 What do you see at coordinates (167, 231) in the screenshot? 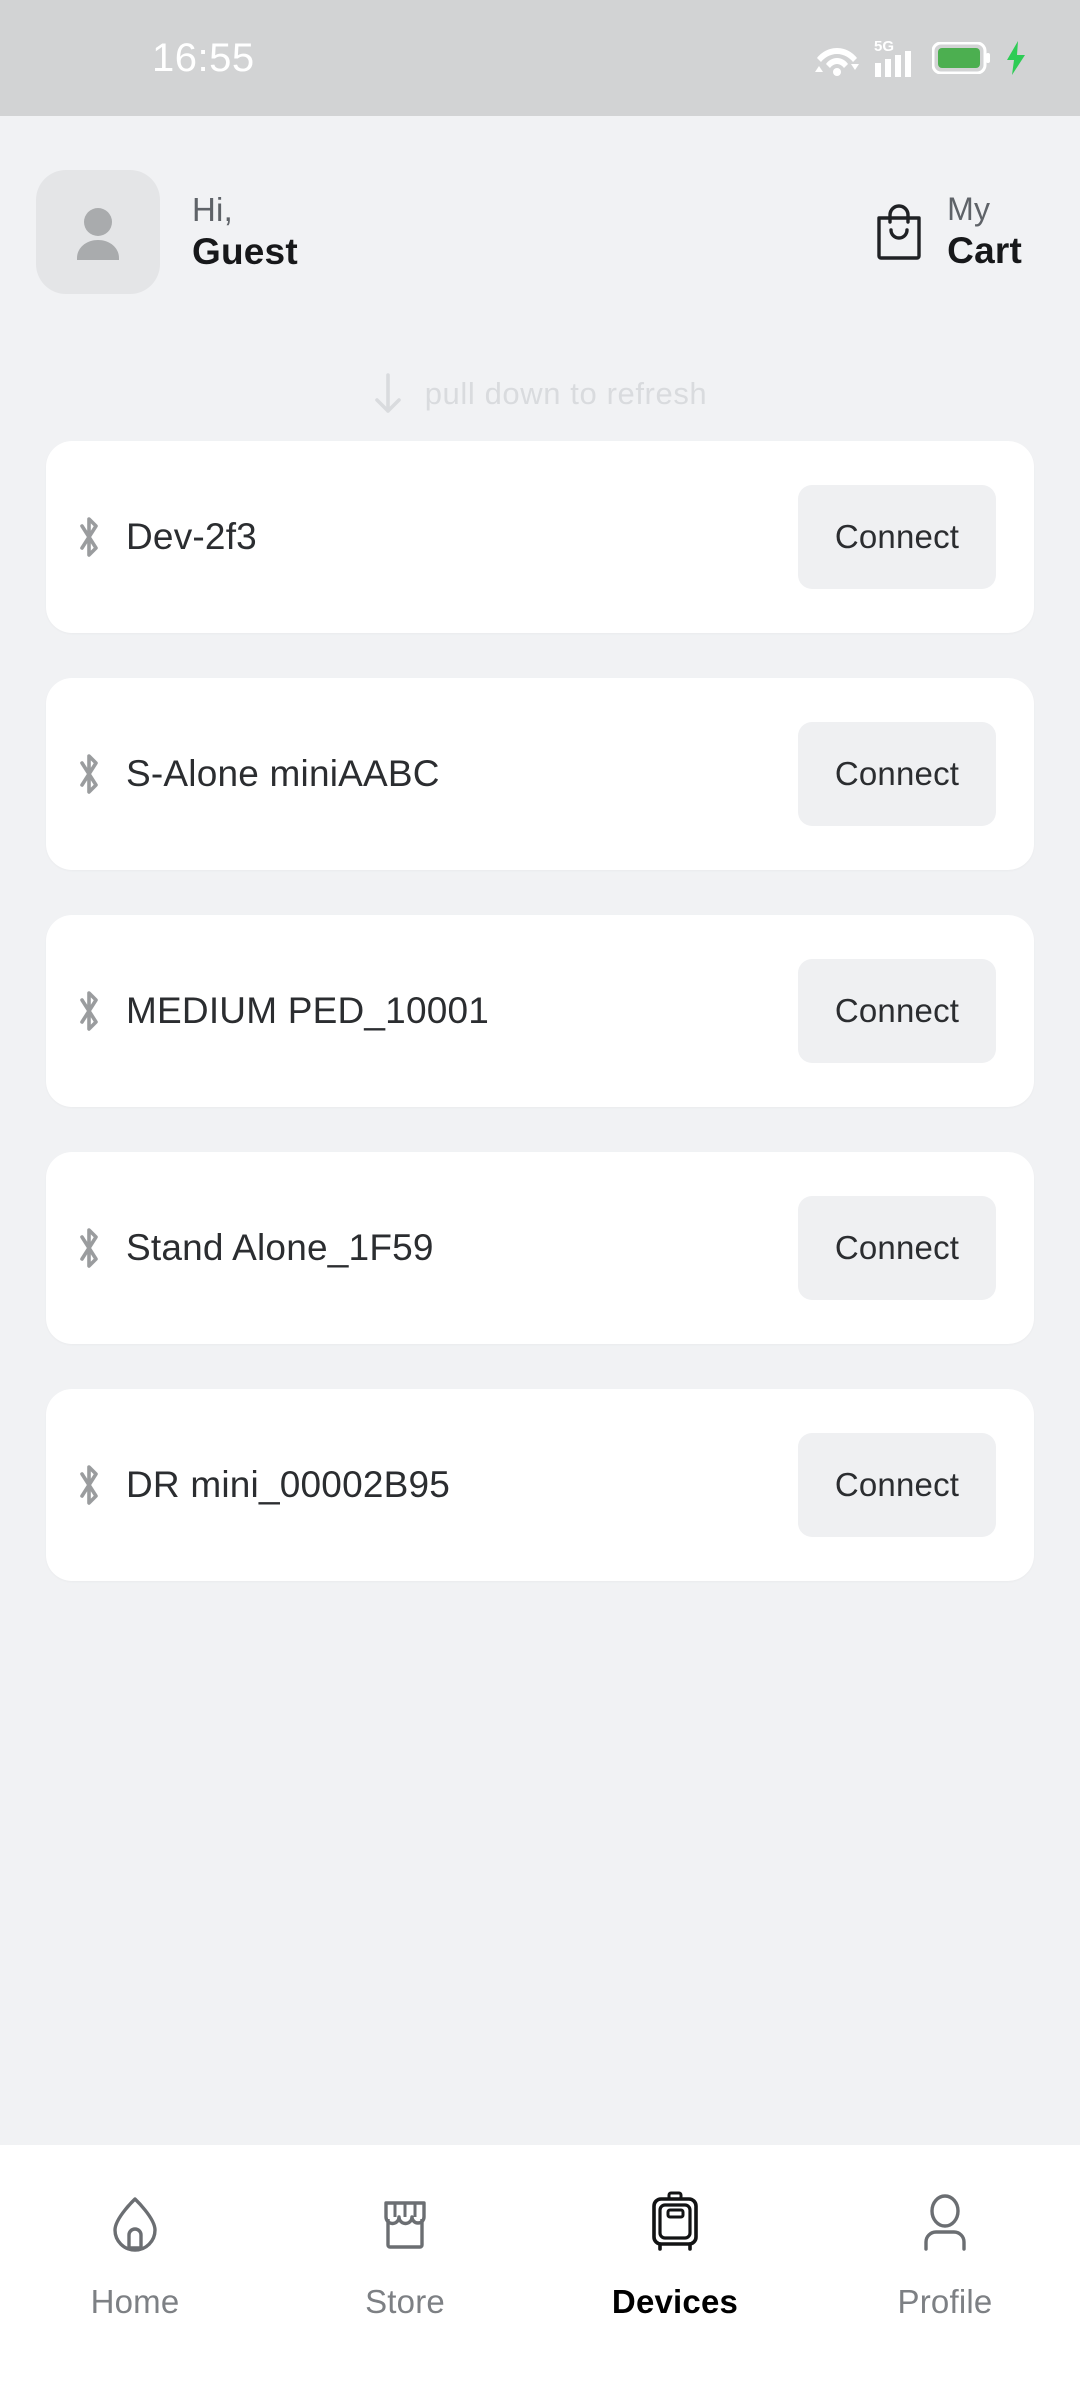
I see `user-greeting-block: Hi, Guest` at bounding box center [167, 231].